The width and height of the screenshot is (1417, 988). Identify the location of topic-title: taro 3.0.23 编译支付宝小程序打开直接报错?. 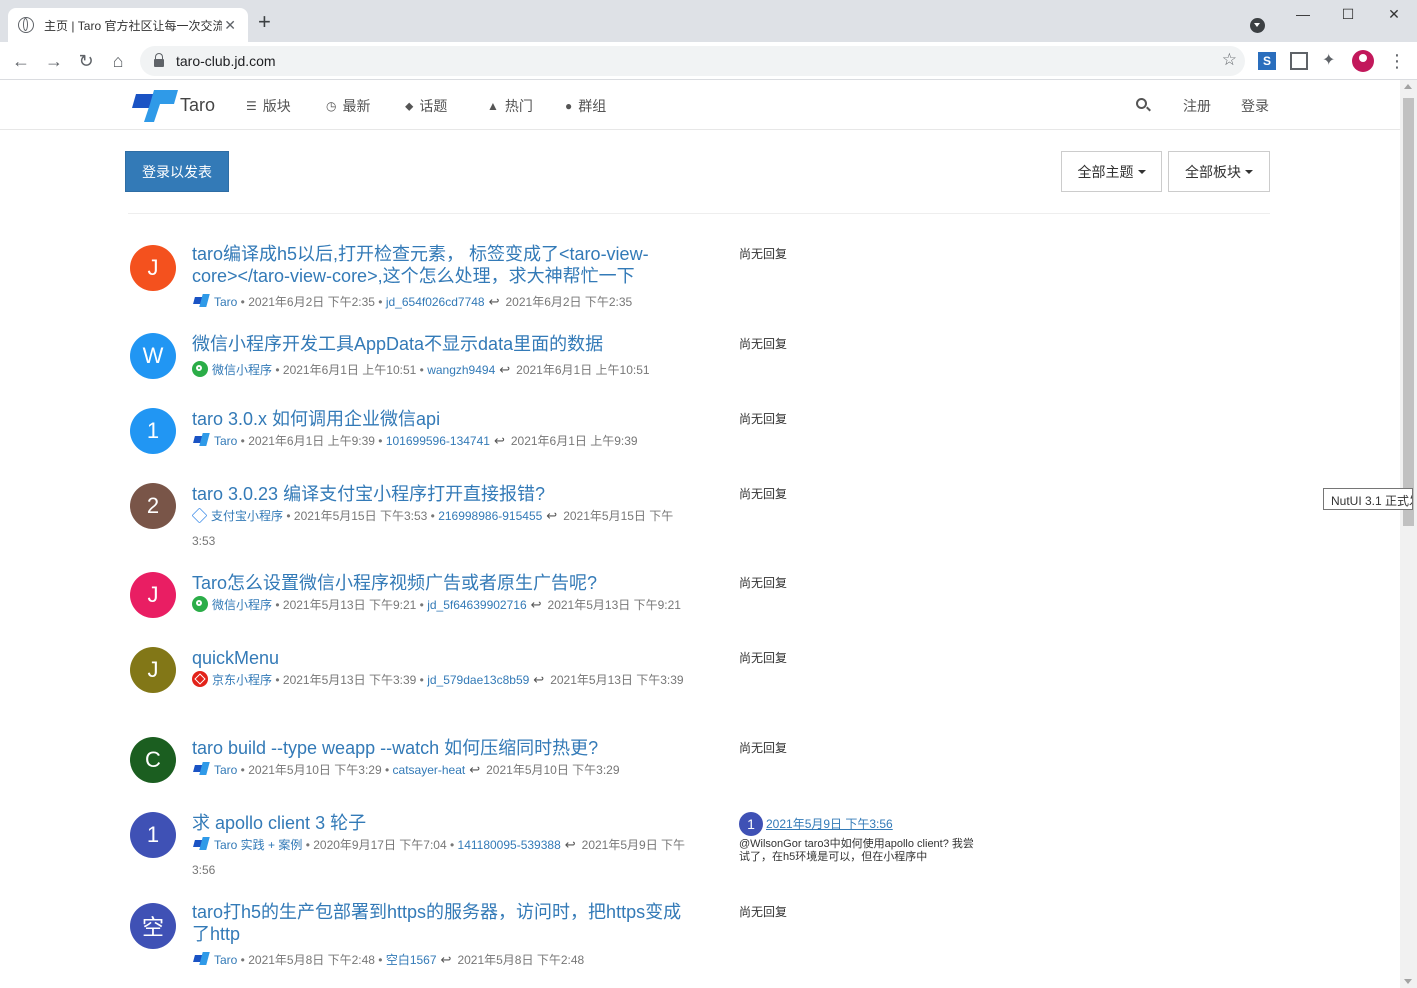
(442, 494).